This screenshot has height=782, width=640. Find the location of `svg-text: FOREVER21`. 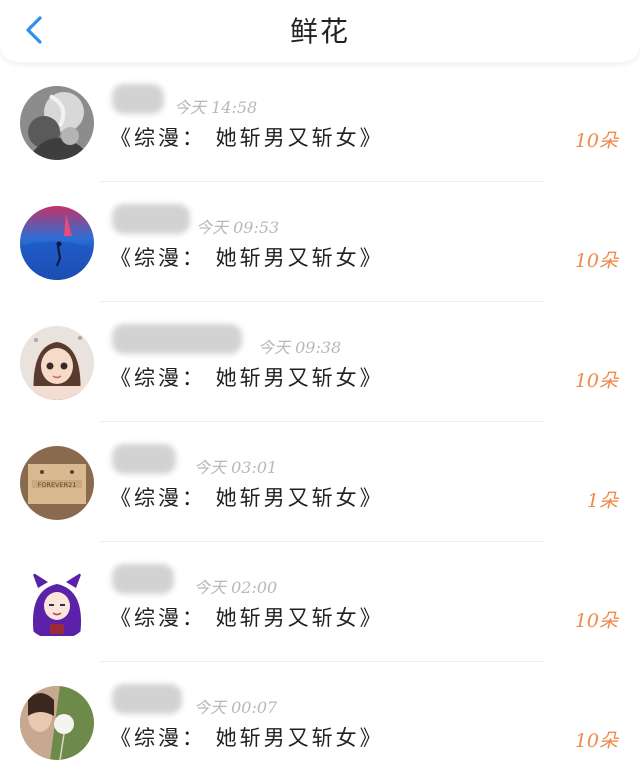

svg-text: FOREVER21 is located at coordinates (57, 485).